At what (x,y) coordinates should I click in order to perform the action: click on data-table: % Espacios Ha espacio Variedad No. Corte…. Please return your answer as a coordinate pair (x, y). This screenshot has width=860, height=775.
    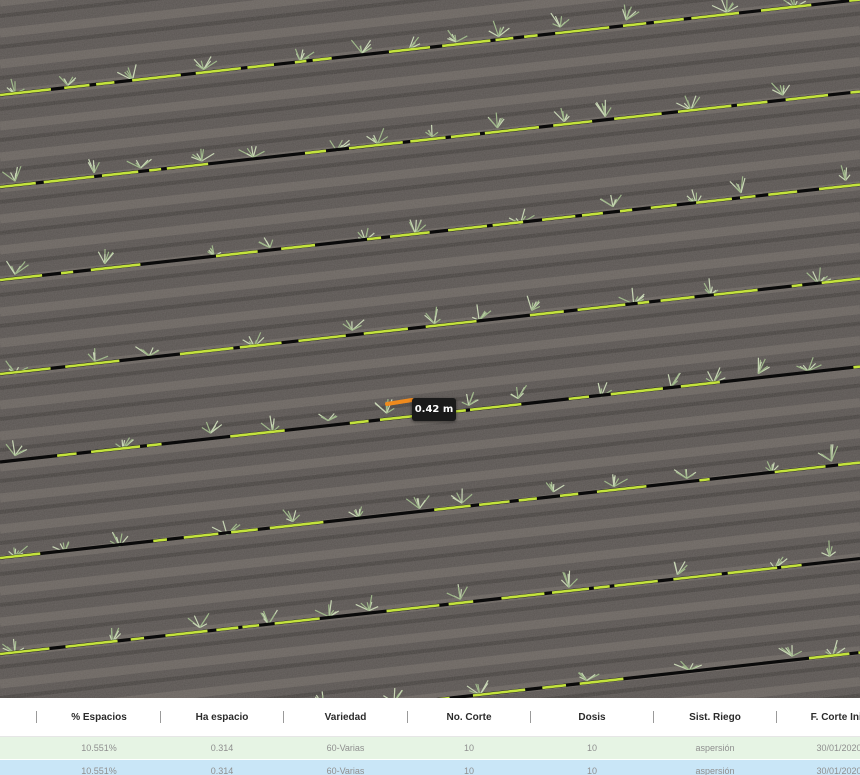
    Looking at the image, I should click on (430, 736).